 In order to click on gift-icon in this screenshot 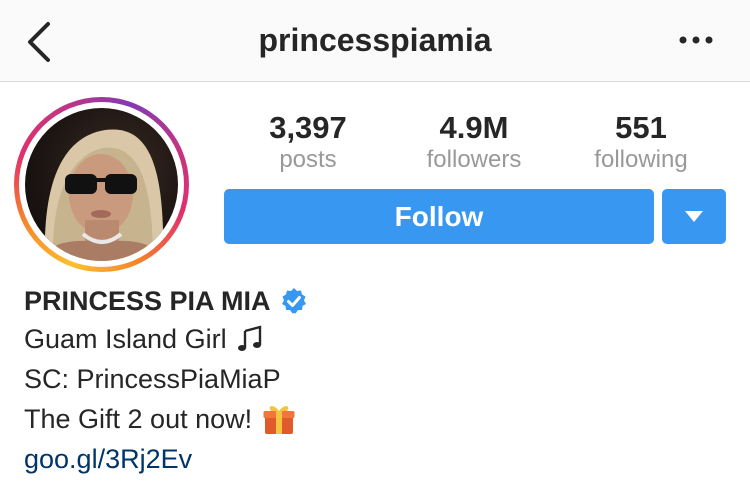, I will do `click(279, 420)`.